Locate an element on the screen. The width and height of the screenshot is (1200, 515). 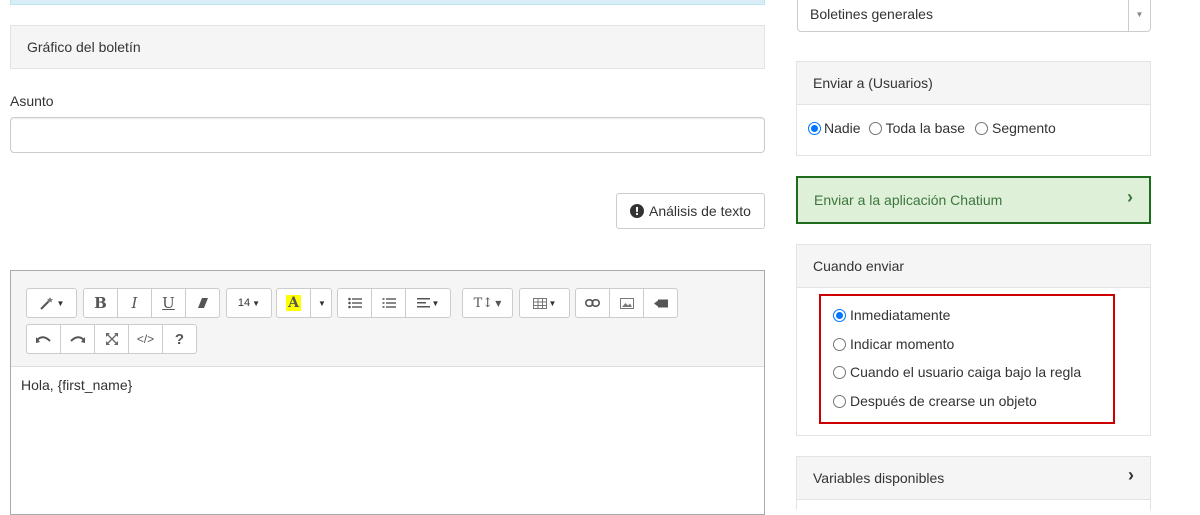
font-size-dropdown: 14 ▼ is located at coordinates (249, 303).